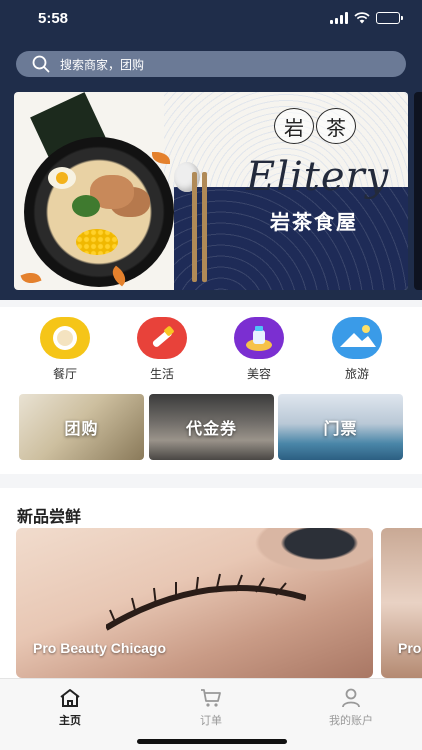 The height and width of the screenshot is (750, 422). Describe the element at coordinates (211, 708) in the screenshot. I see `tab-orders: 订单` at that location.